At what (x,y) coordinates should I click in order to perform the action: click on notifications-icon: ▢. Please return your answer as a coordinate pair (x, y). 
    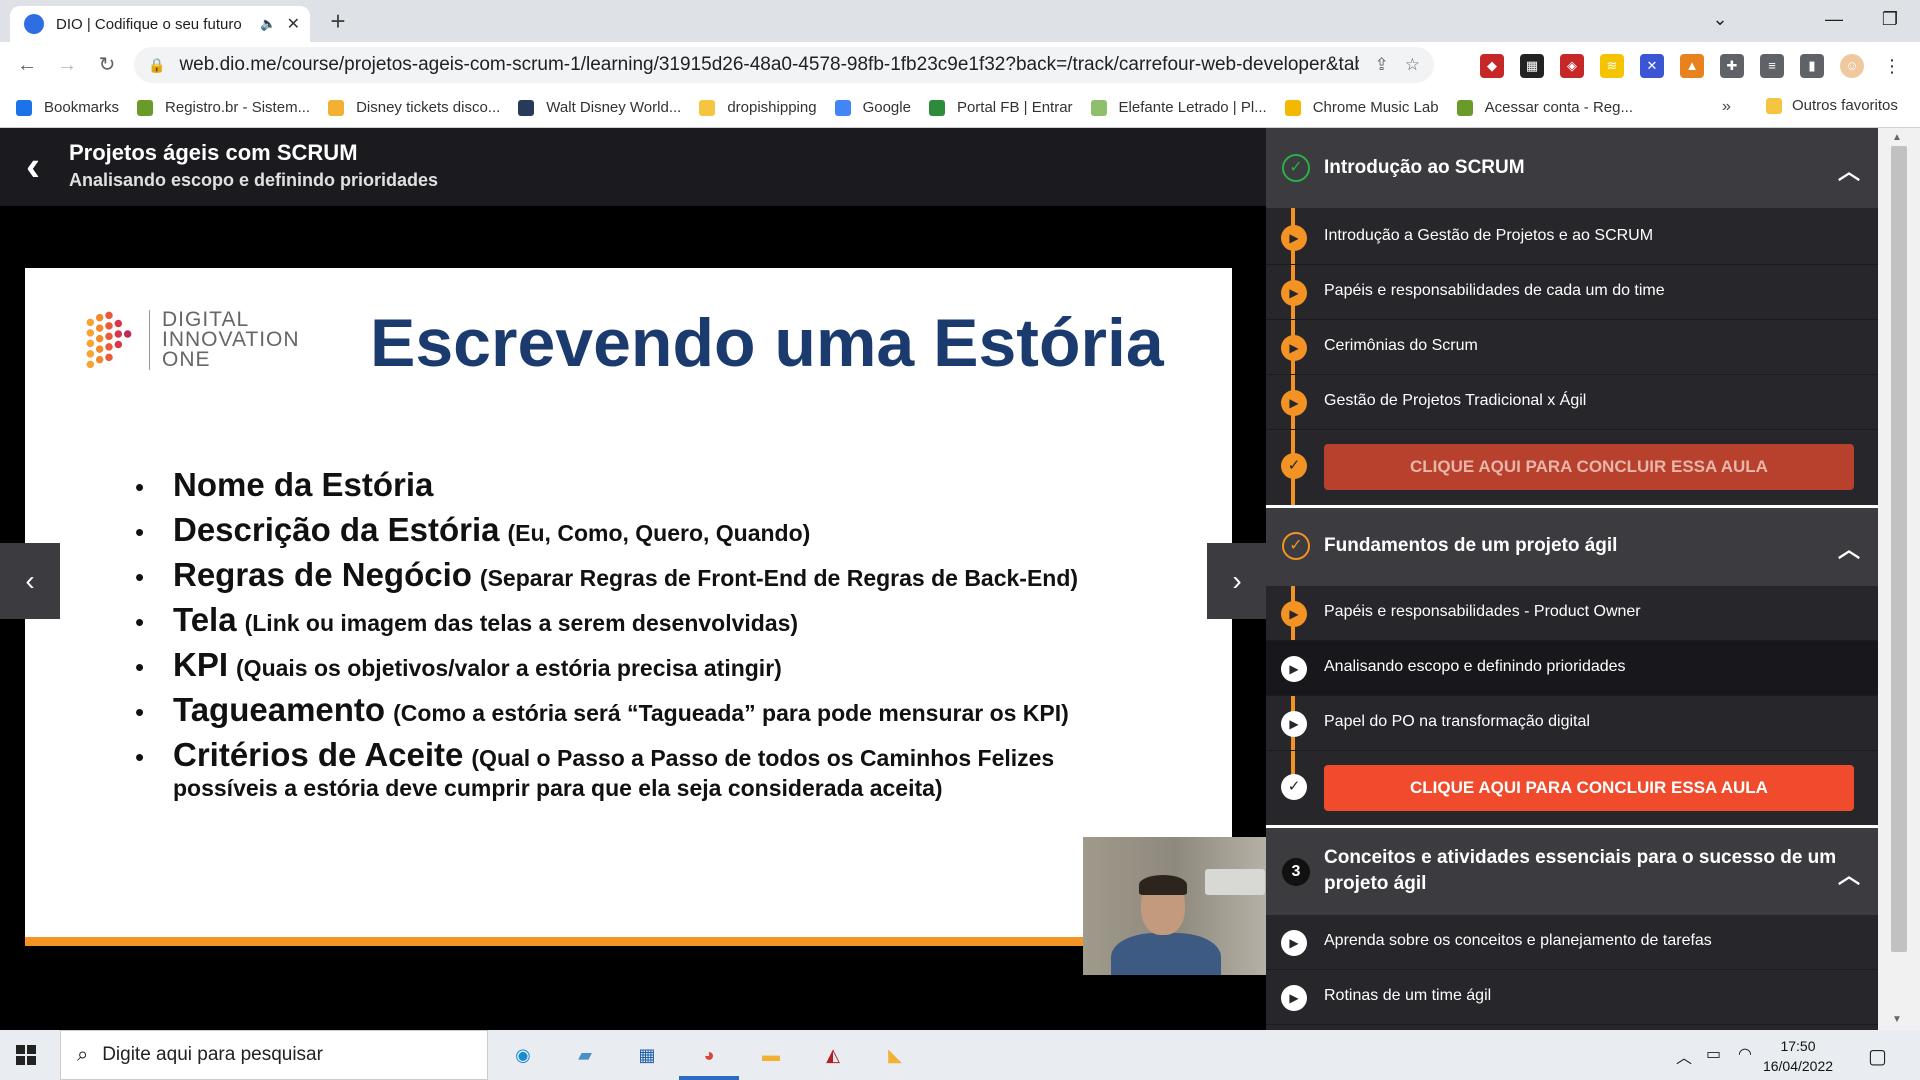
    Looking at the image, I should click on (1877, 1056).